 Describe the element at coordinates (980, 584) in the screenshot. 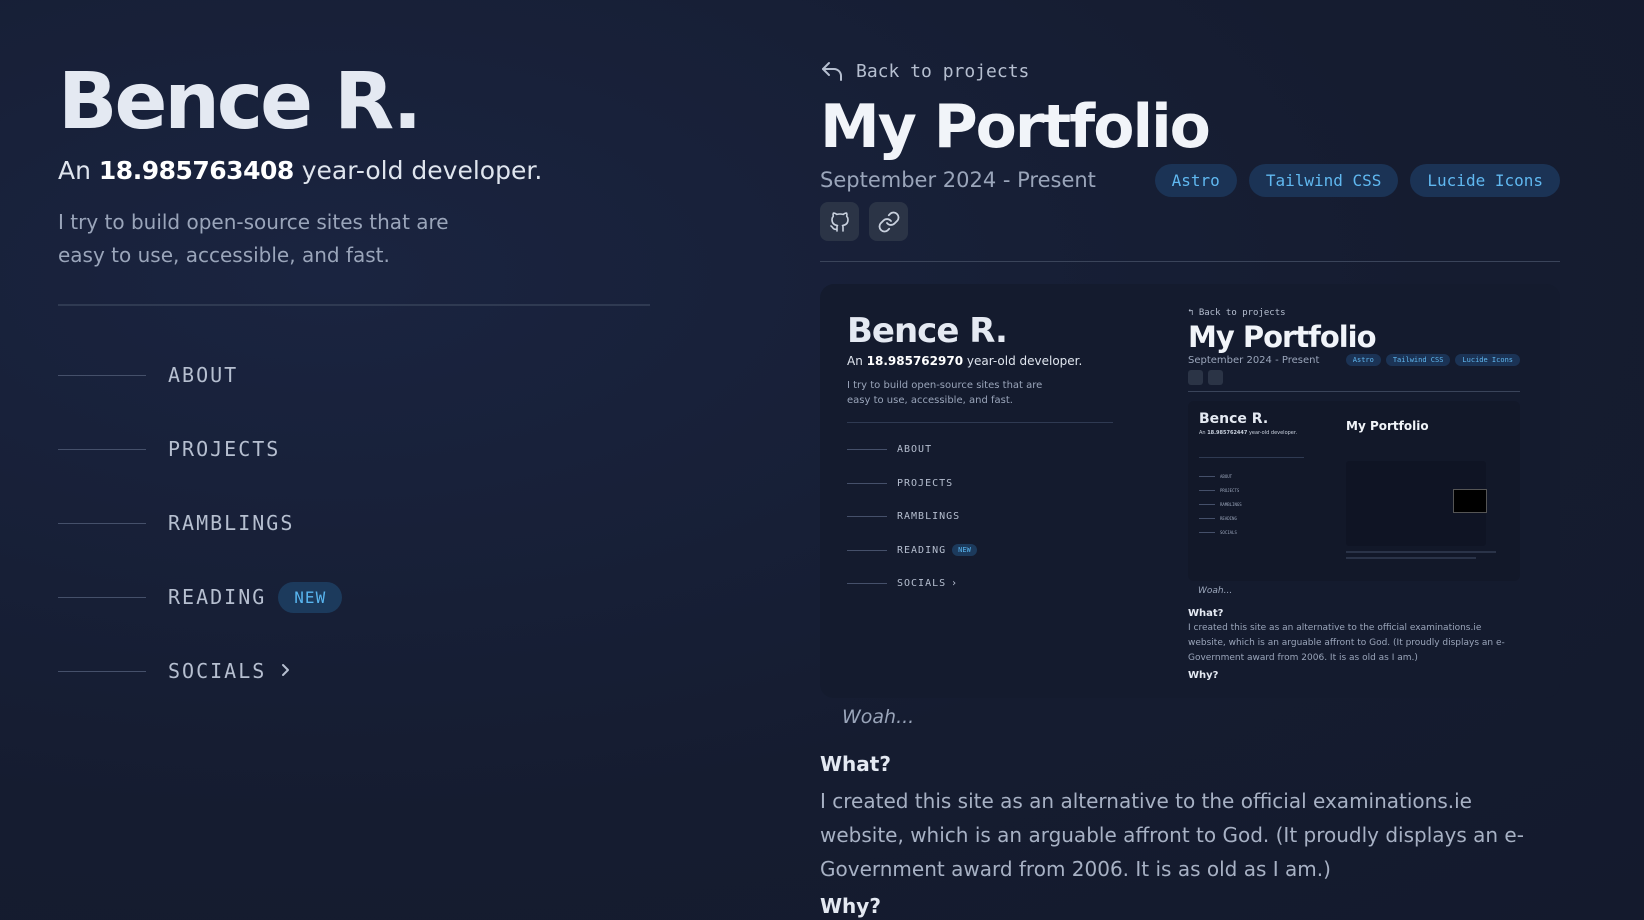

I see `preview-nav-item: SOCIALS ›` at that location.